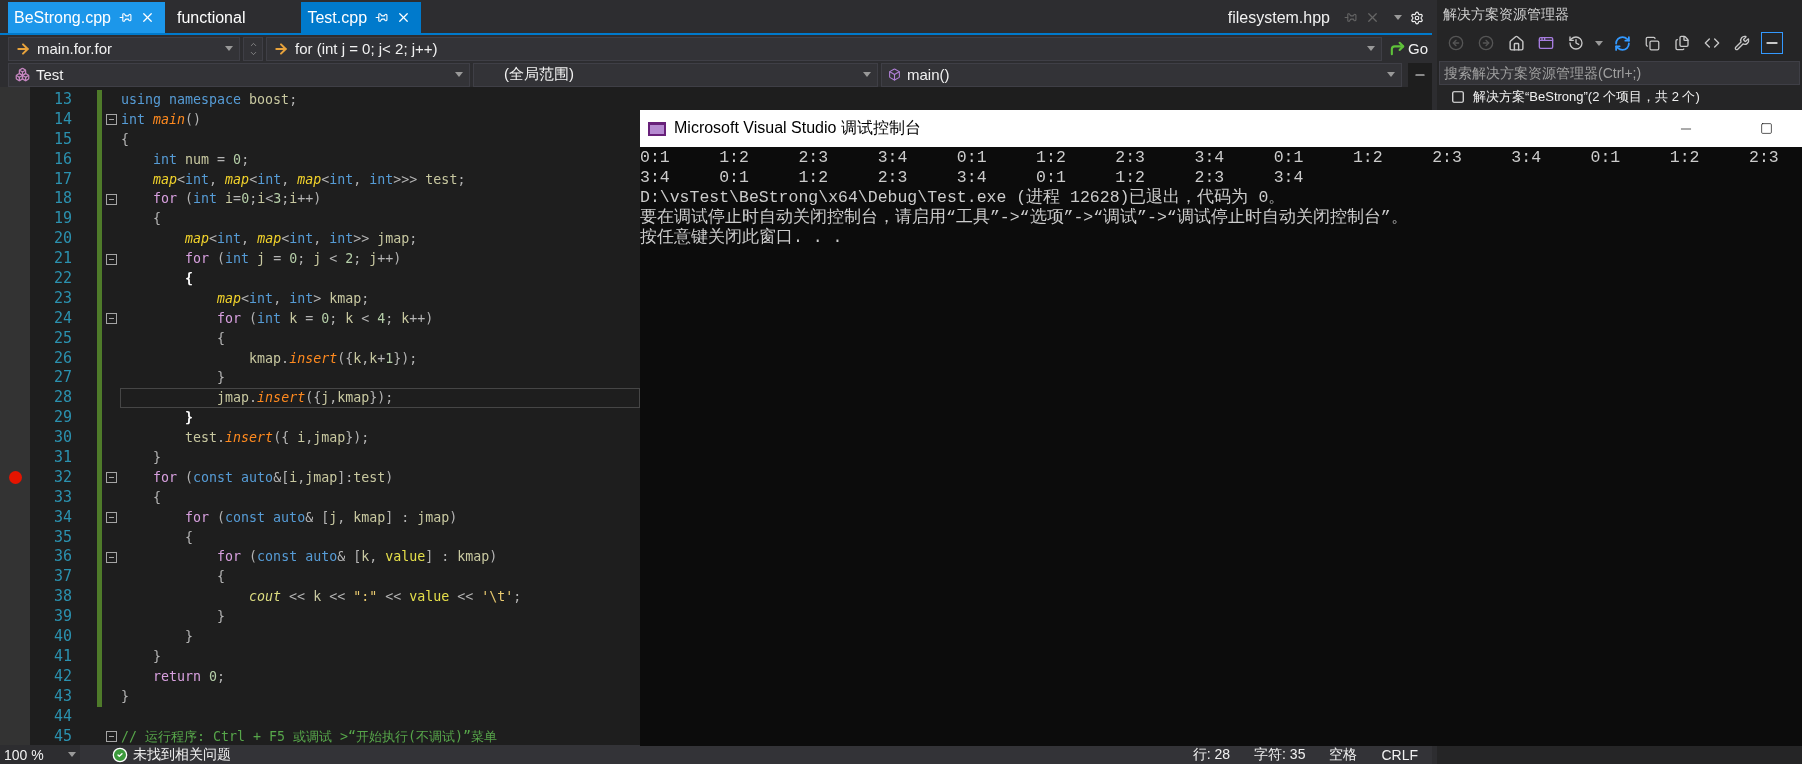 Image resolution: width=1802 pixels, height=764 pixels. What do you see at coordinates (1211, 754) in the screenshot?
I see `line-status: 行: 28` at bounding box center [1211, 754].